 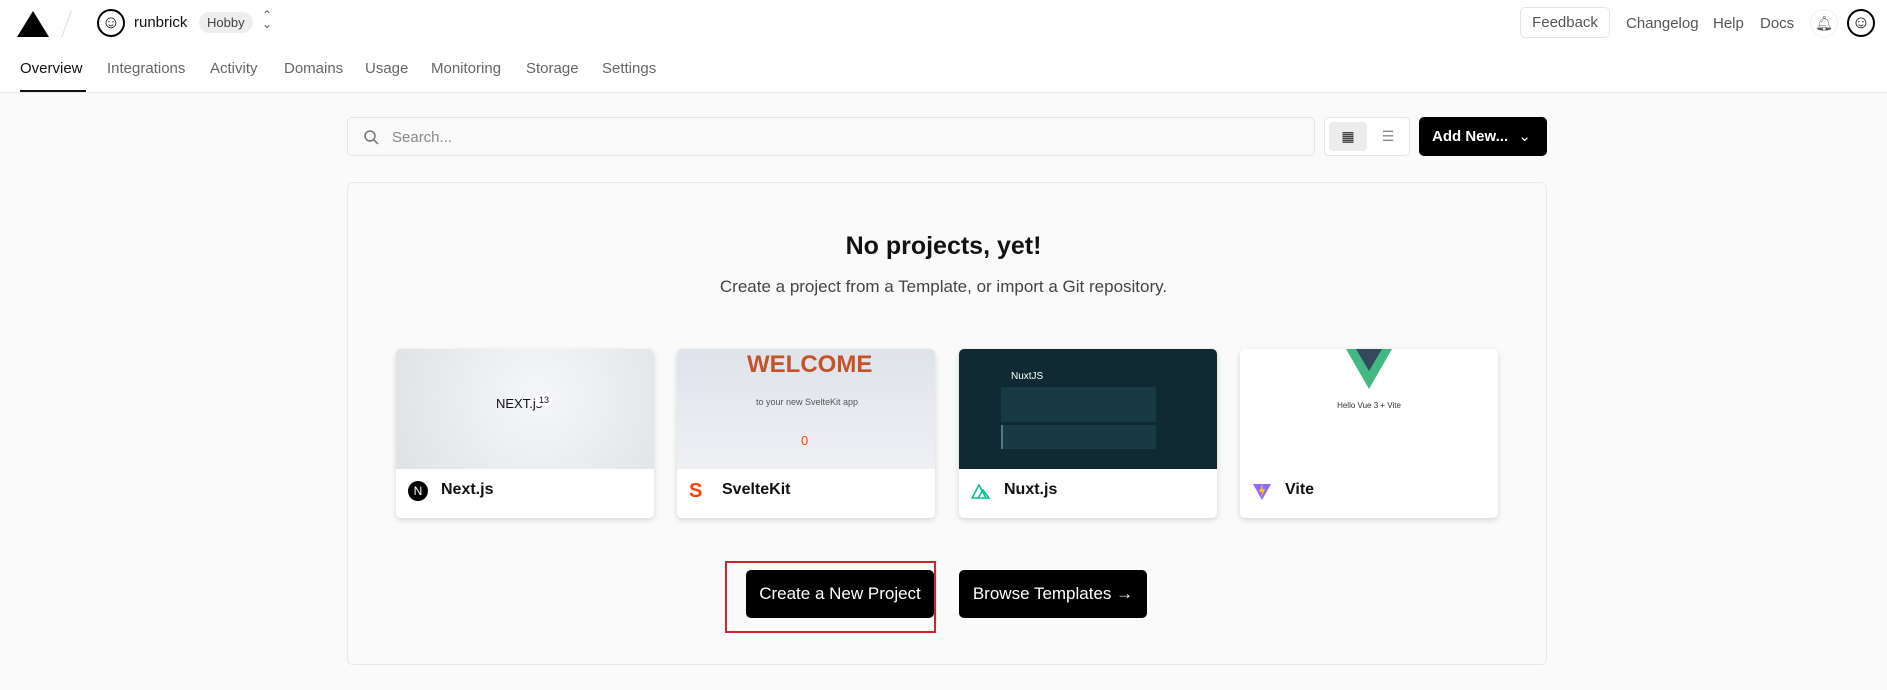 I want to click on tab-settings: Settings, so click(x=629, y=68).